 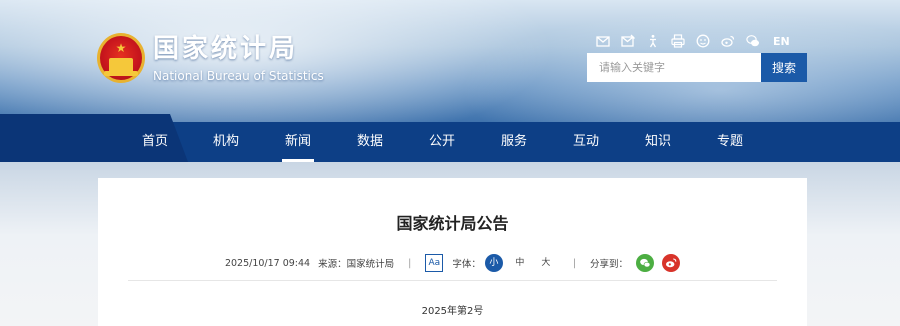 I want to click on wechat-icon, so click(x=753, y=41).